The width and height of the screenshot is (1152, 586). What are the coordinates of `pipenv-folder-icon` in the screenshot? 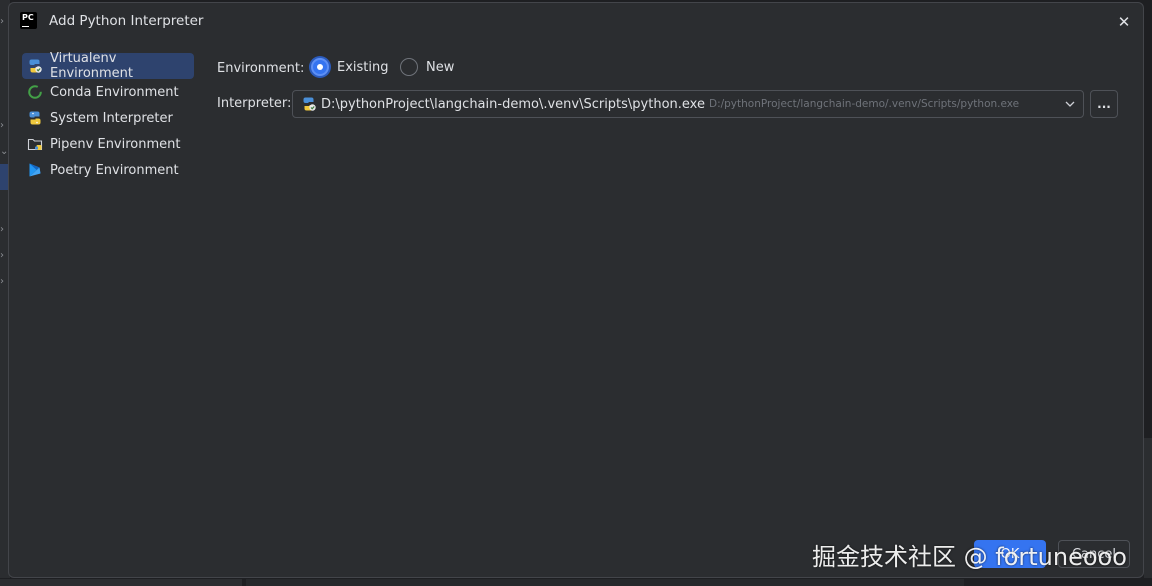 It's located at (35, 144).